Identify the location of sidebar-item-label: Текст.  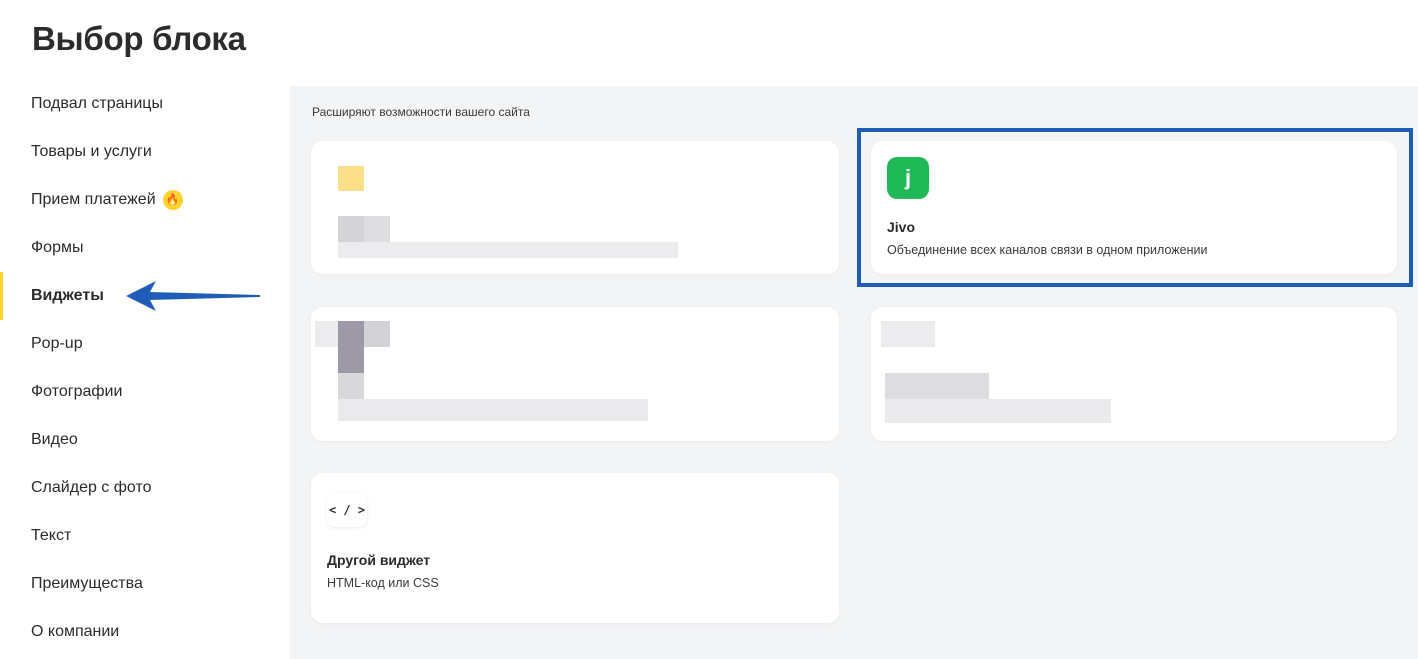
(51, 535).